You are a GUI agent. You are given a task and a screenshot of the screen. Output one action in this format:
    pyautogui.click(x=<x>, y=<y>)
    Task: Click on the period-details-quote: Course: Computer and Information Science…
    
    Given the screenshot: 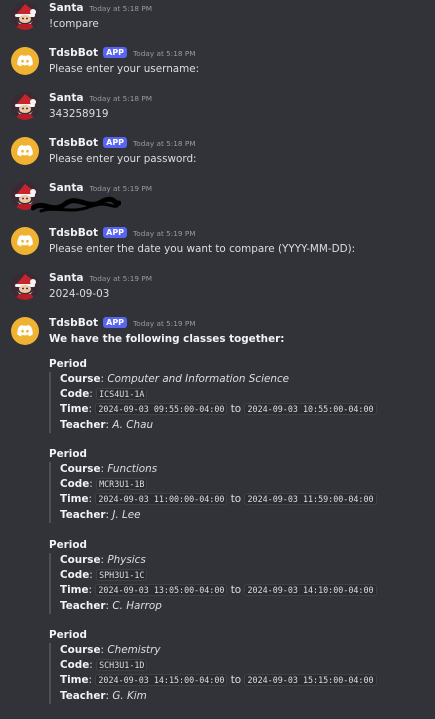 What is the action you would take?
    pyautogui.click(x=229, y=402)
    